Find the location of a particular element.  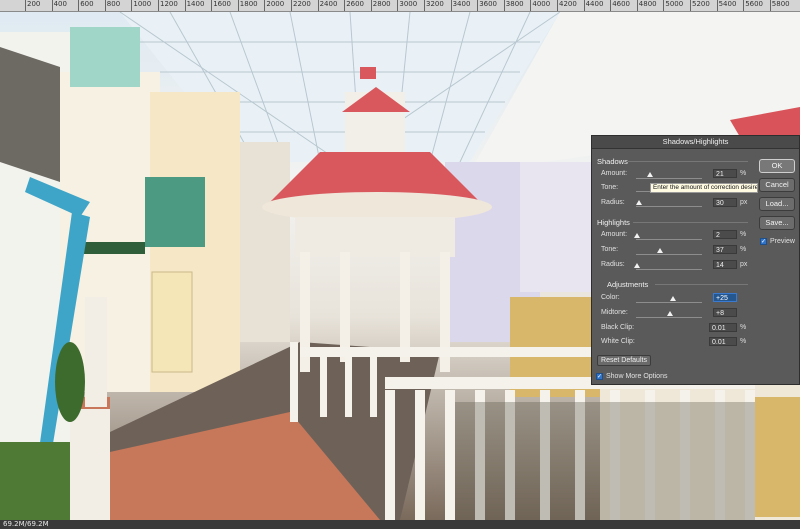

color-label: Color: is located at coordinates (610, 297).